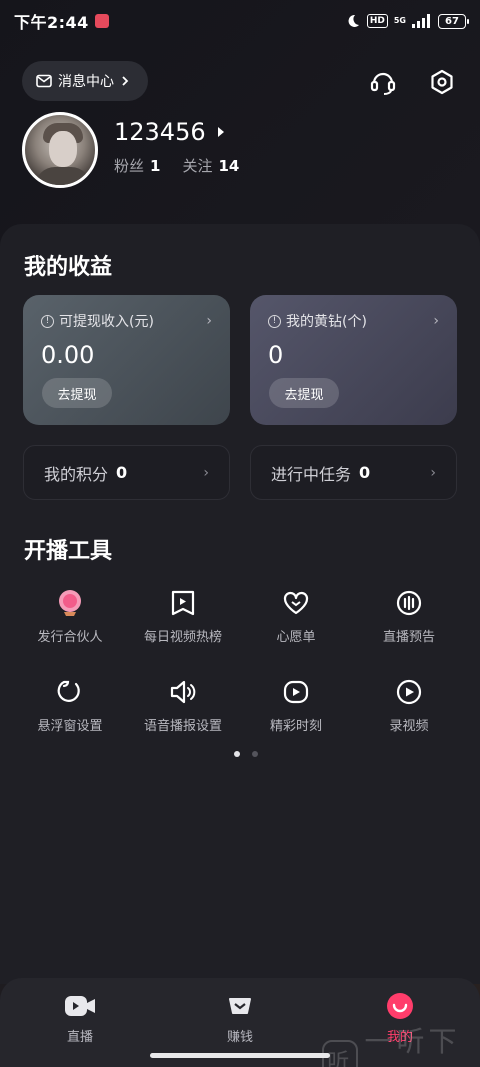 This screenshot has height=1067, width=480. I want to click on nav-earn: 赚钱, so click(240, 1018).